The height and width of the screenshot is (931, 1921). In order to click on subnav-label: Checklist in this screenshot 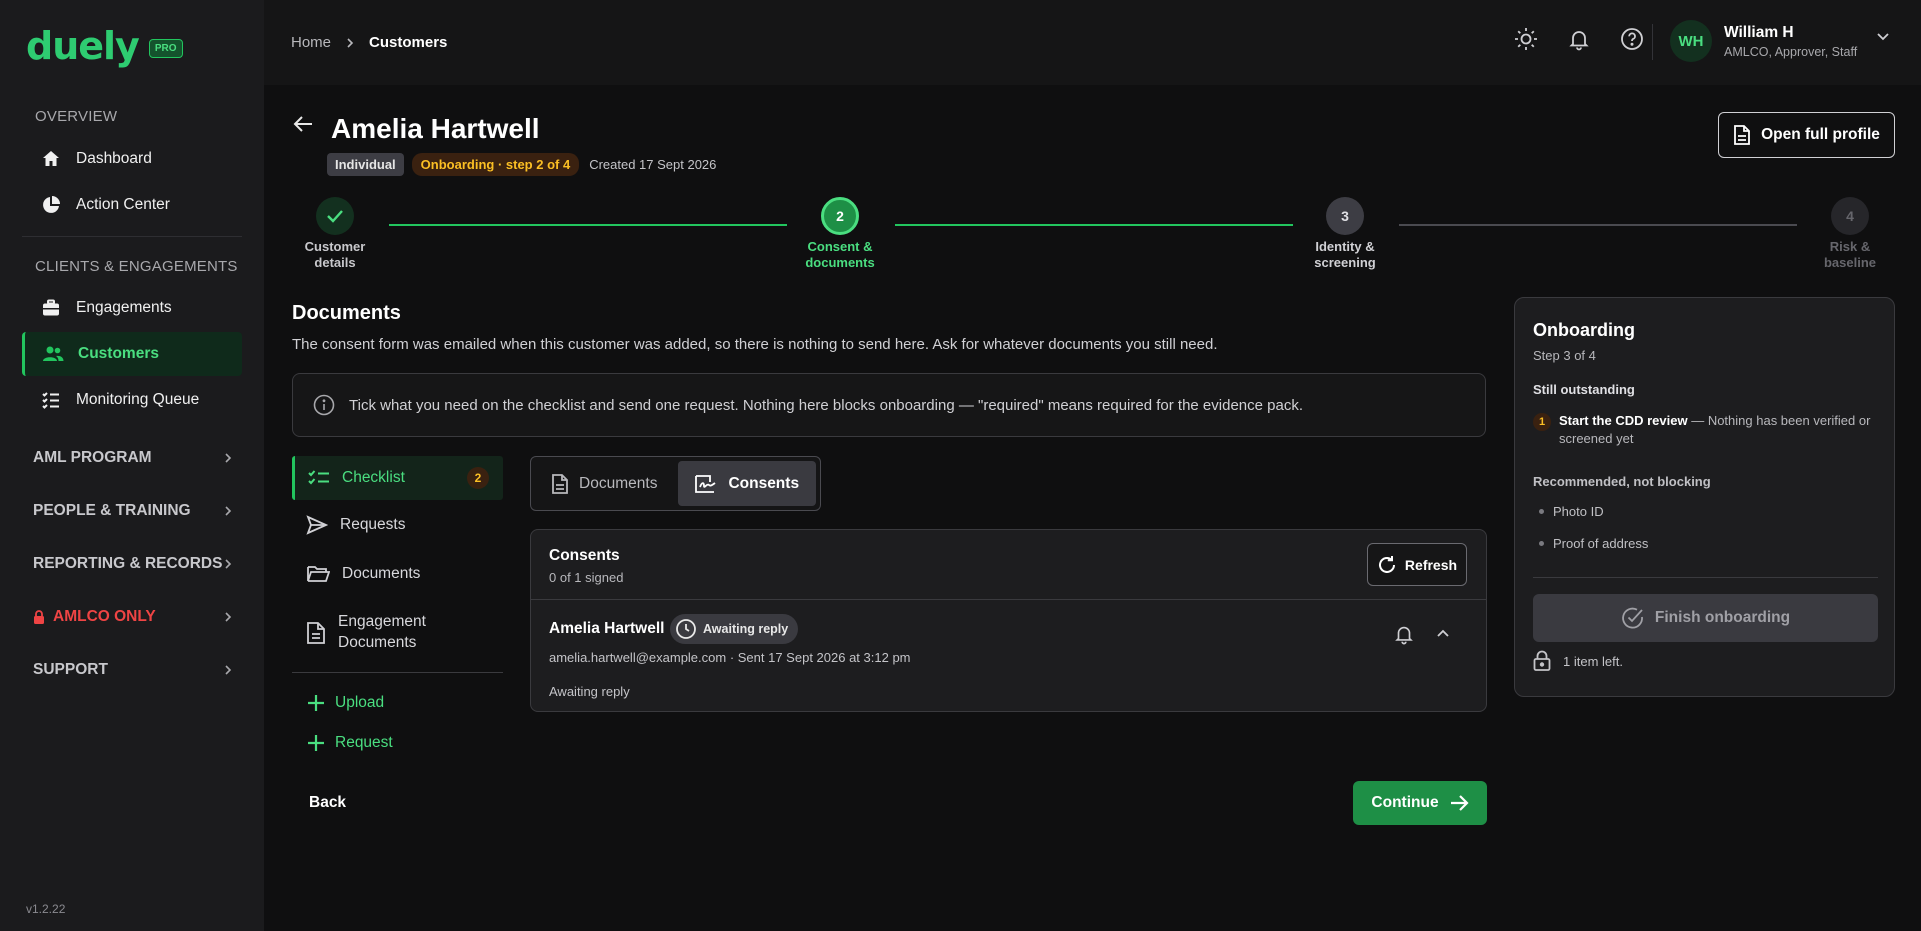, I will do `click(373, 477)`.